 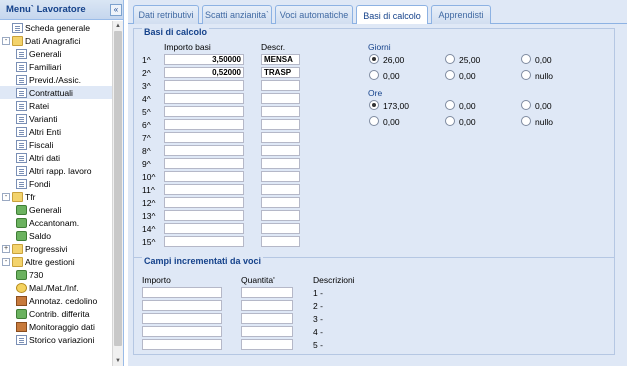 What do you see at coordinates (394, 60) in the screenshot?
I see `giorni-option-label: 26,00` at bounding box center [394, 60].